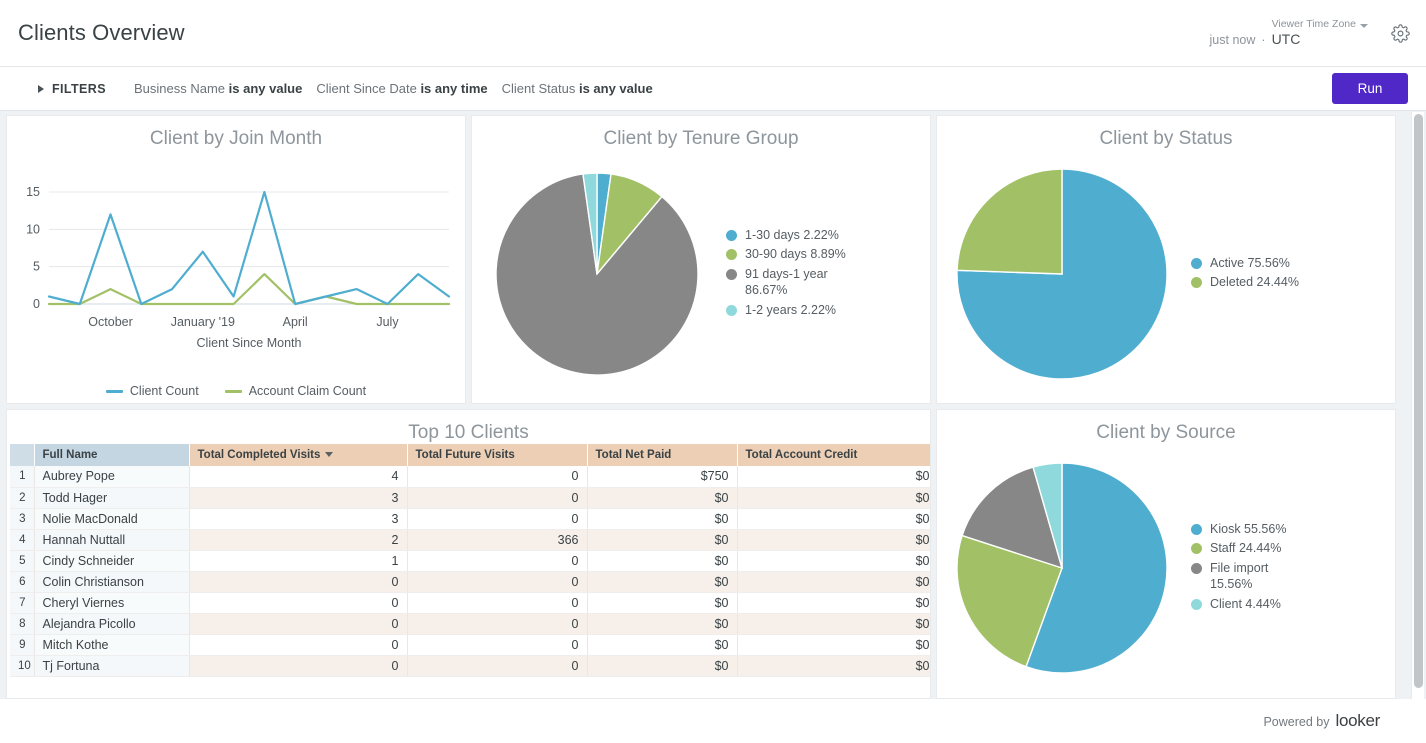 Image resolution: width=1426 pixels, height=743 pixels. I want to click on filter-chip-business-name: Business Name is any value, so click(218, 88).